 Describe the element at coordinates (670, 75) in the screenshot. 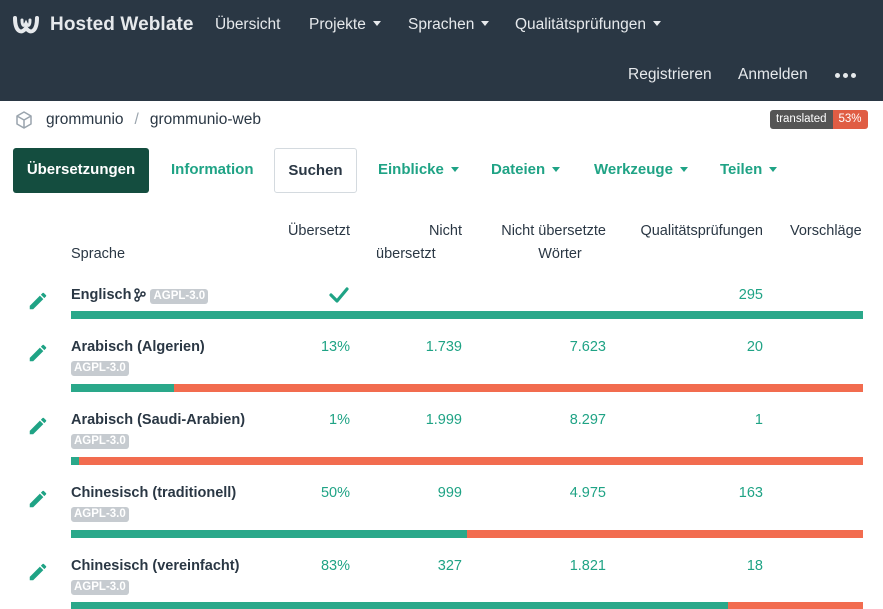

I see `register-link: Registrieren` at that location.